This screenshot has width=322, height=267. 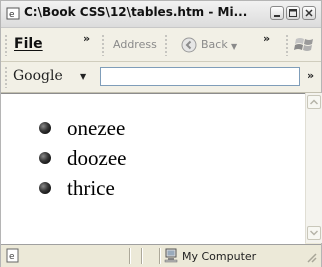 What do you see at coordinates (97, 158) in the screenshot?
I see `list-item-text: doozee` at bounding box center [97, 158].